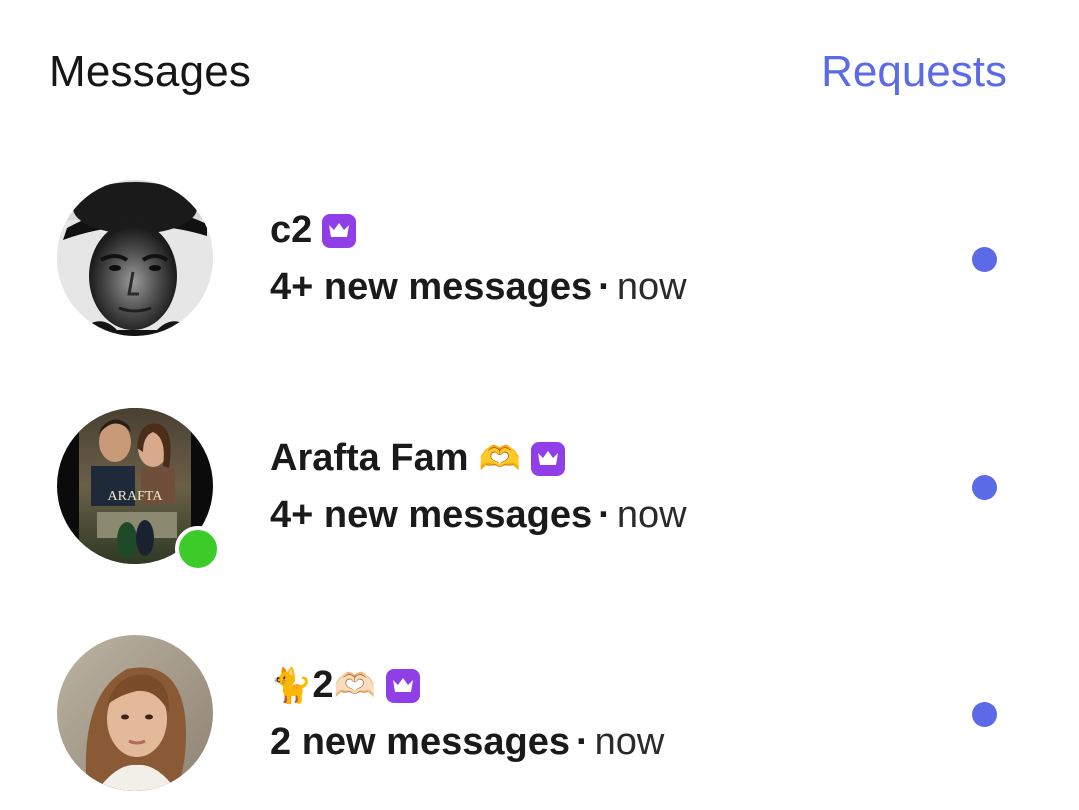 This screenshot has width=1079, height=810. Describe the element at coordinates (291, 230) in the screenshot. I see `conversation-name: c2` at that location.